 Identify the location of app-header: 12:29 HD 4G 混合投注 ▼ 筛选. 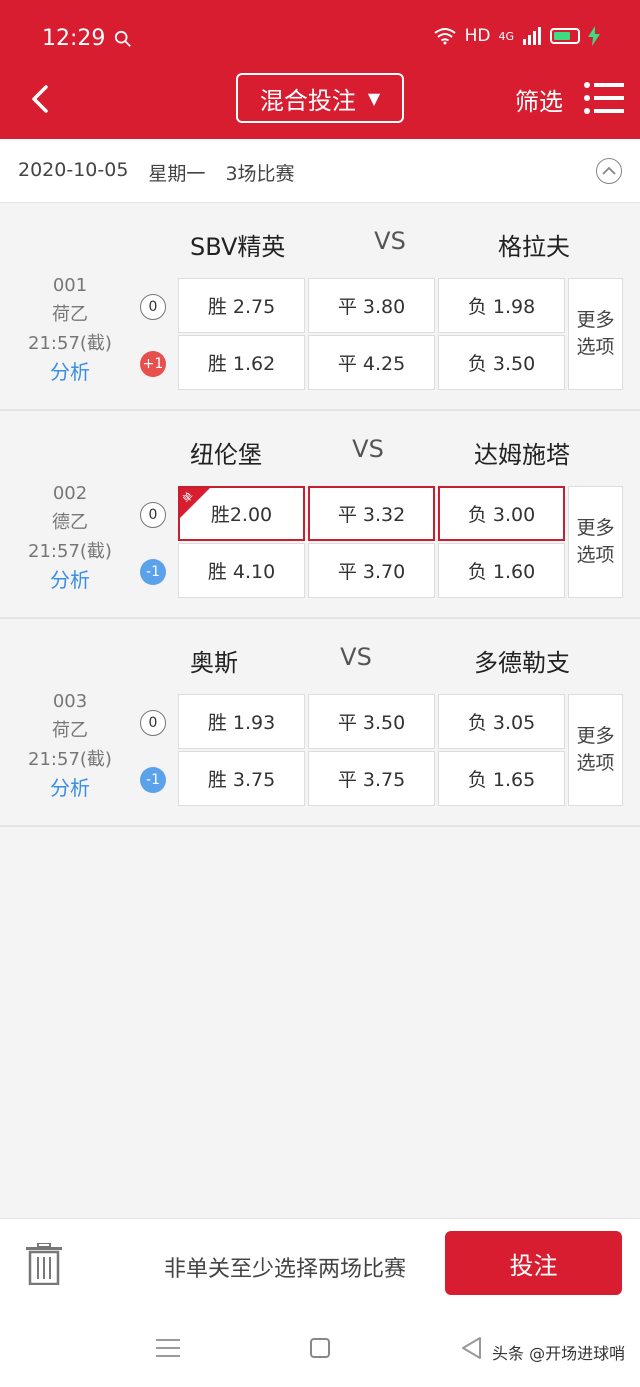
(320, 69).